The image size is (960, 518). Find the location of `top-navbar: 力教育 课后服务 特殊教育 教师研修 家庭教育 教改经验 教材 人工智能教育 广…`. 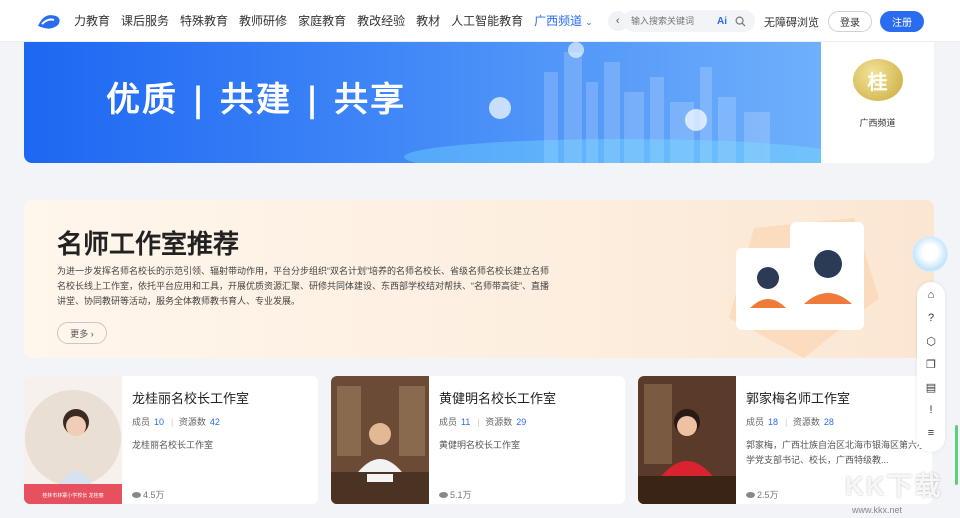

top-navbar: 力教育 课后服务 特殊教育 教师研修 家庭教育 教改经验 教材 人工智能教育 广… is located at coordinates (480, 21).